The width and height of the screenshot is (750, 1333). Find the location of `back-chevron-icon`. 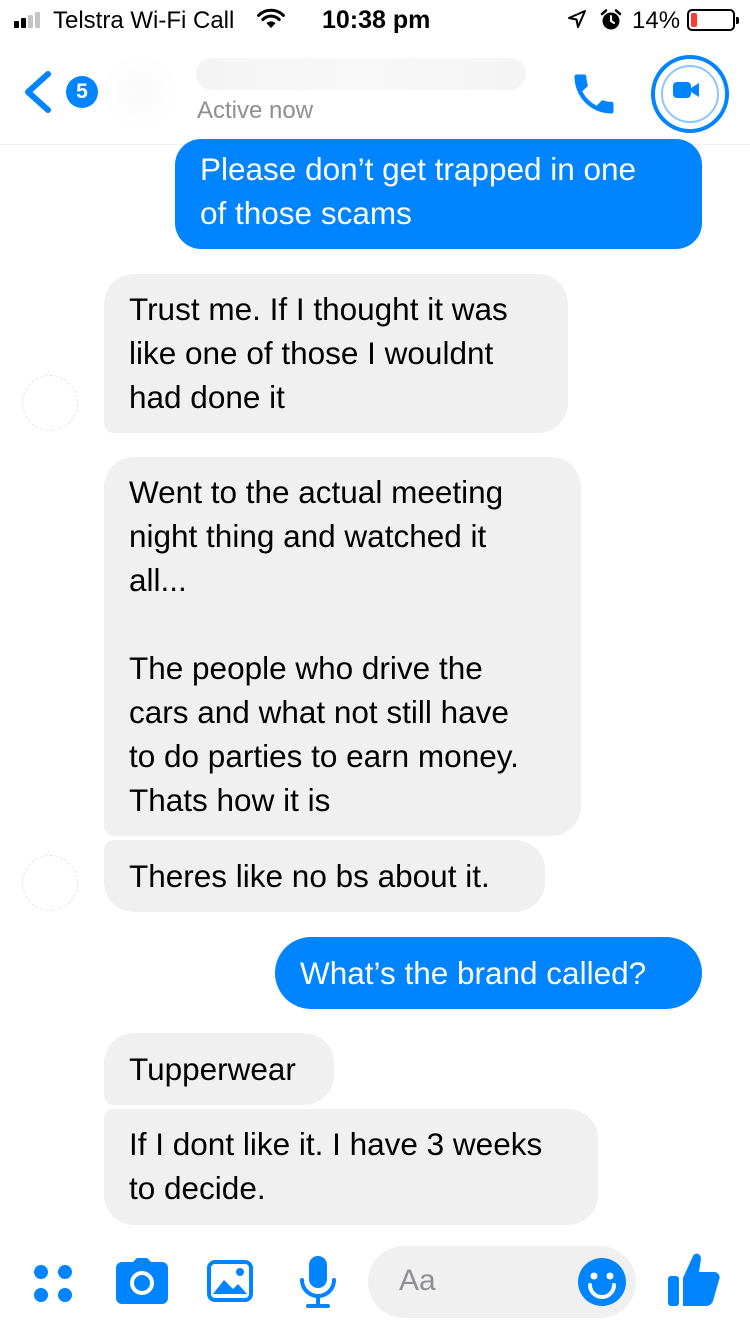

back-chevron-icon is located at coordinates (38, 92).